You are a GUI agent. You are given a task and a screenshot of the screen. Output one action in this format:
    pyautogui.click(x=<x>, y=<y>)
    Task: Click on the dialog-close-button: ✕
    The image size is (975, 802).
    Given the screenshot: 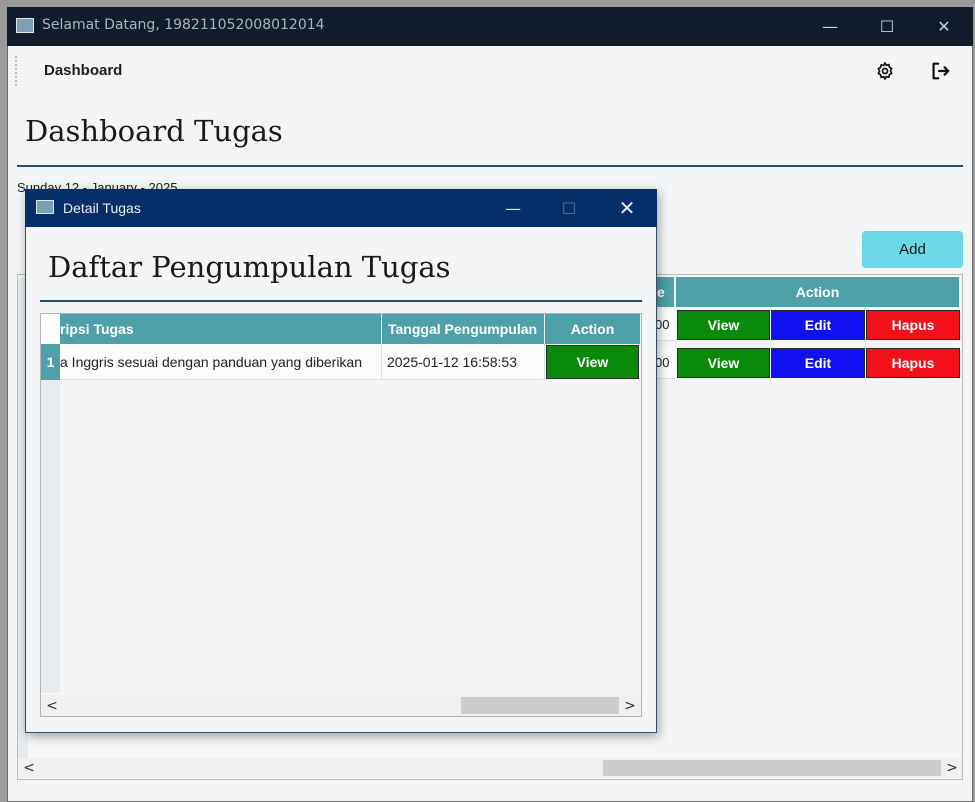 What is the action you would take?
    pyautogui.click(x=627, y=208)
    